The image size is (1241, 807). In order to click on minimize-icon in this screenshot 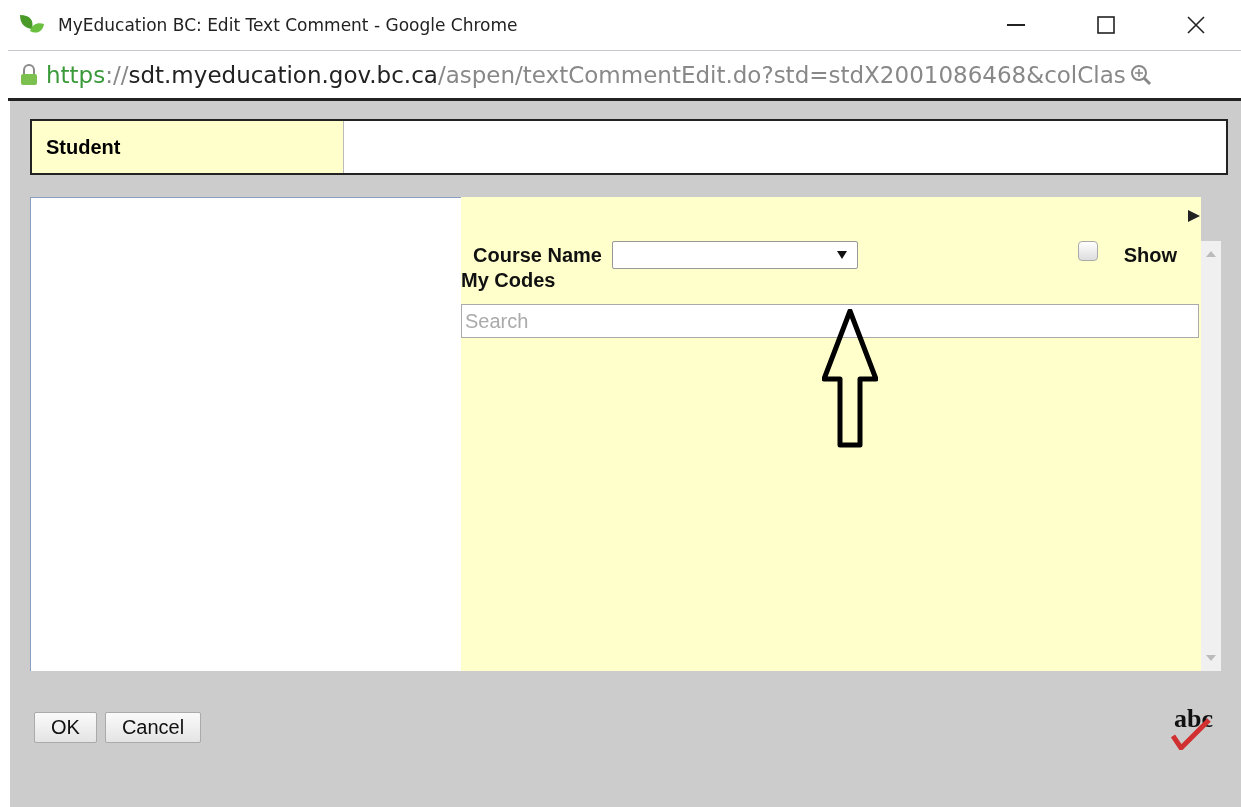, I will do `click(1016, 25)`.